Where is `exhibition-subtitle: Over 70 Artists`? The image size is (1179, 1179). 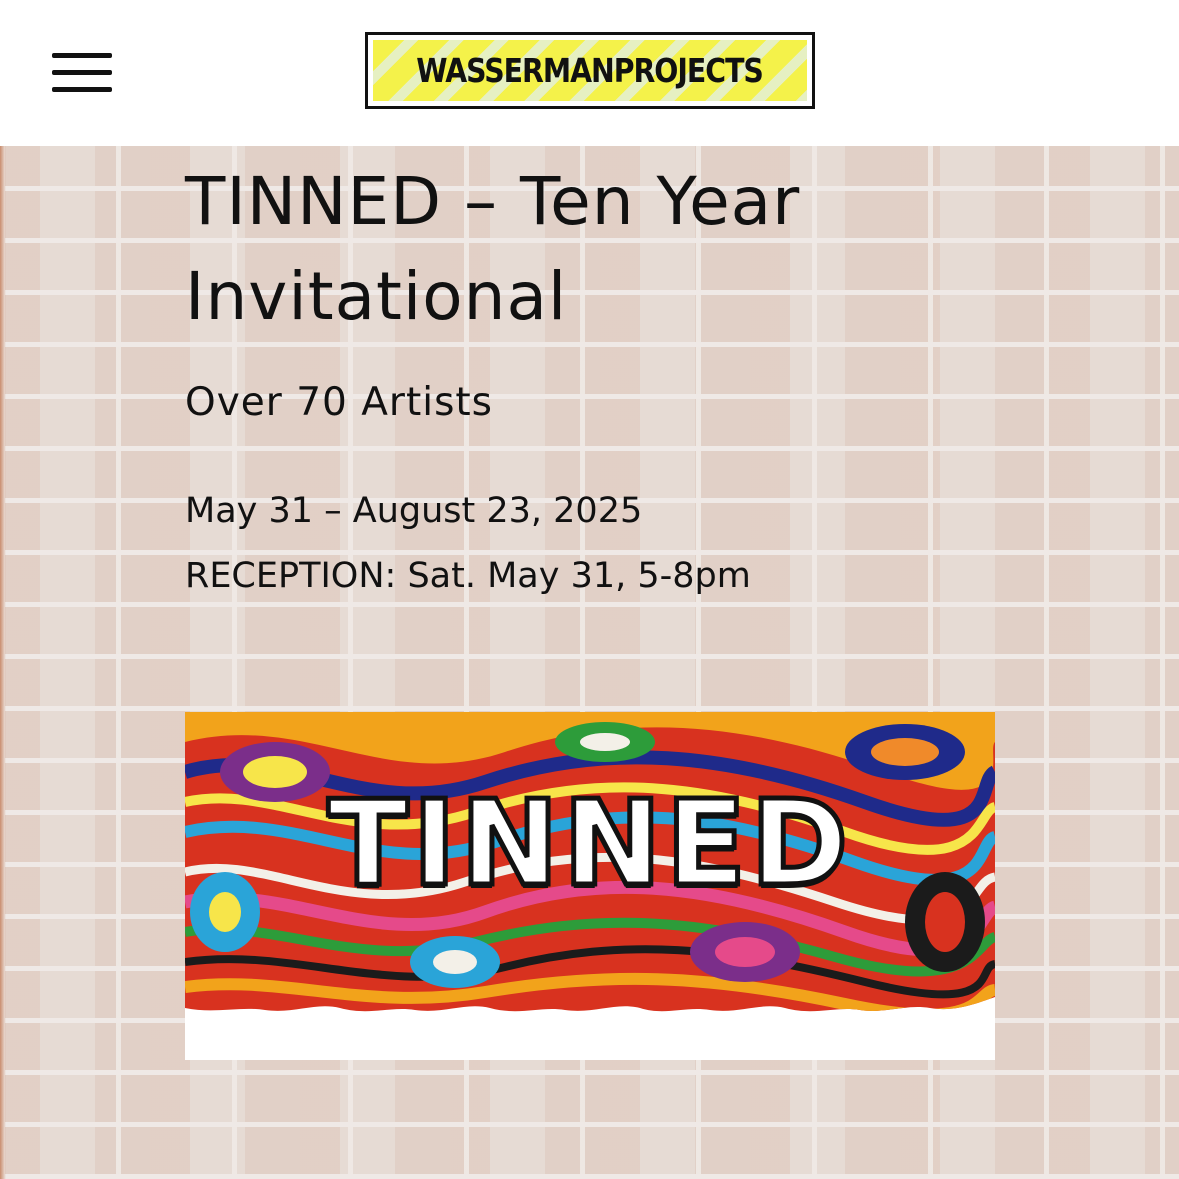
exhibition-subtitle: Over 70 Artists is located at coordinates (339, 402).